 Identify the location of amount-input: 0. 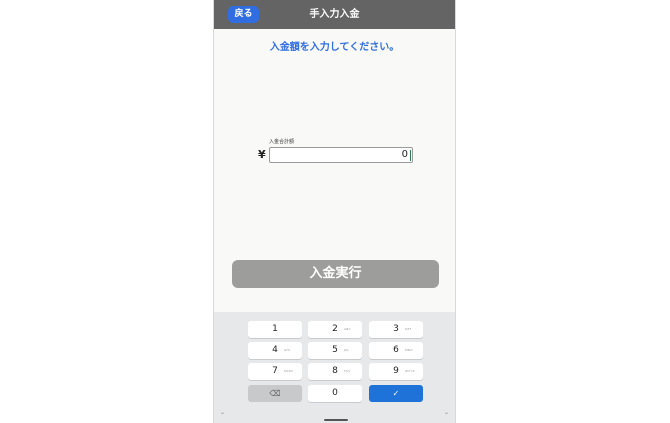
(341, 155).